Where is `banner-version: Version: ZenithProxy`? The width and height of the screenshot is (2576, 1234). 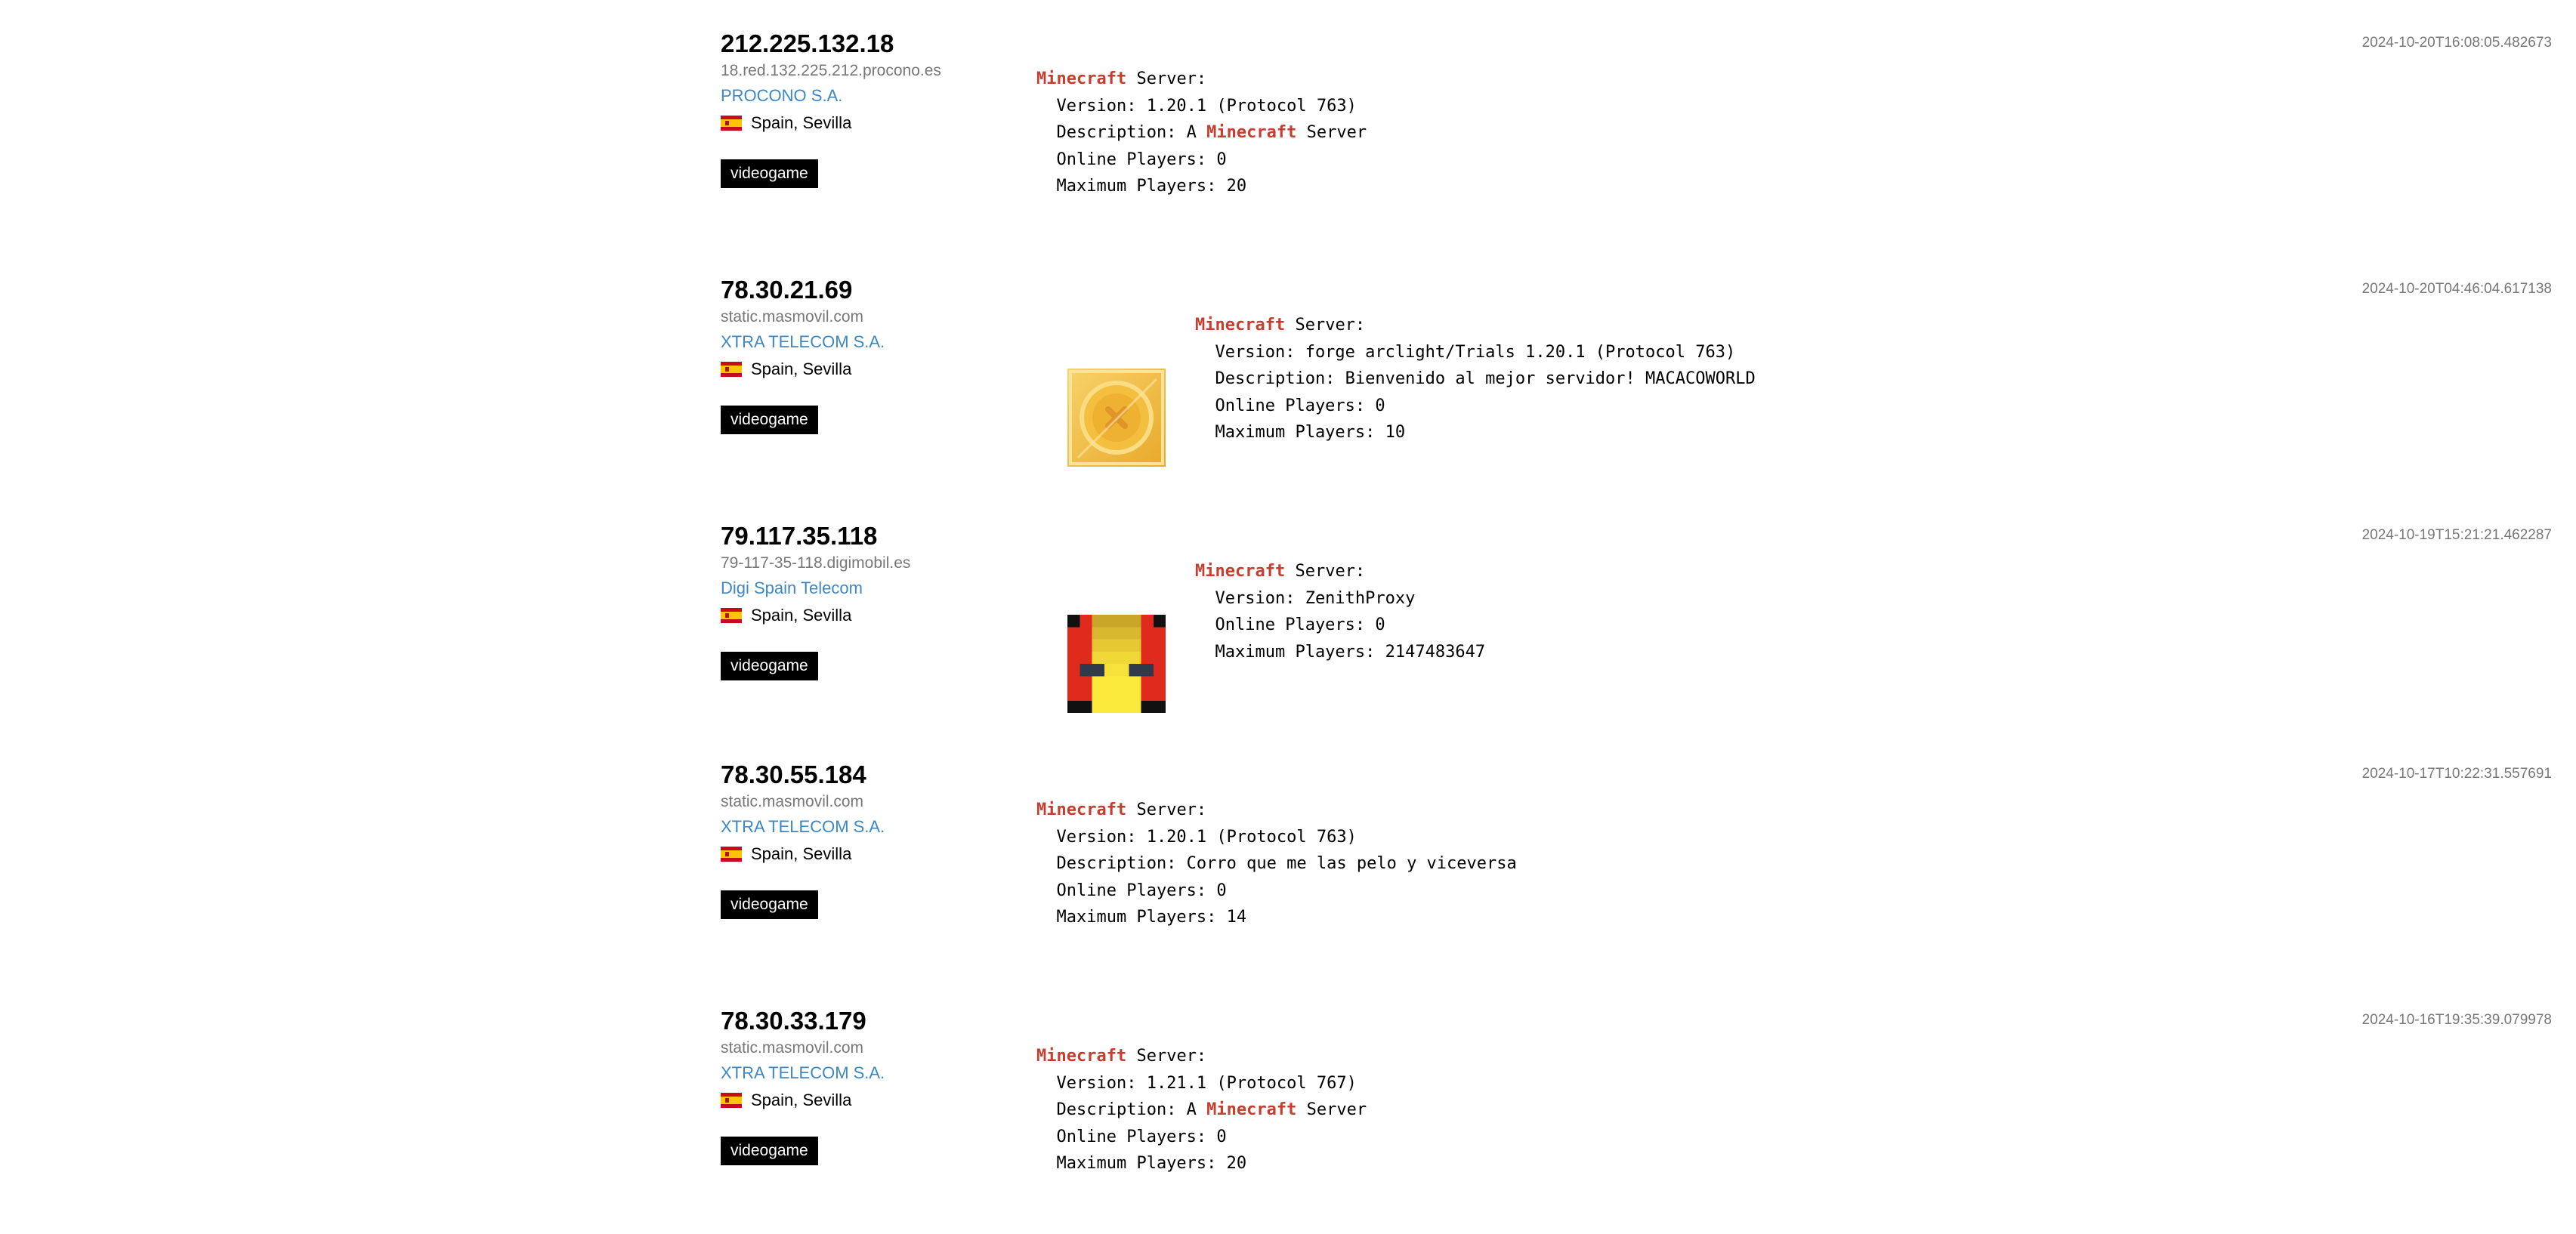
banner-version: Version: ZenithProxy is located at coordinates (1305, 598).